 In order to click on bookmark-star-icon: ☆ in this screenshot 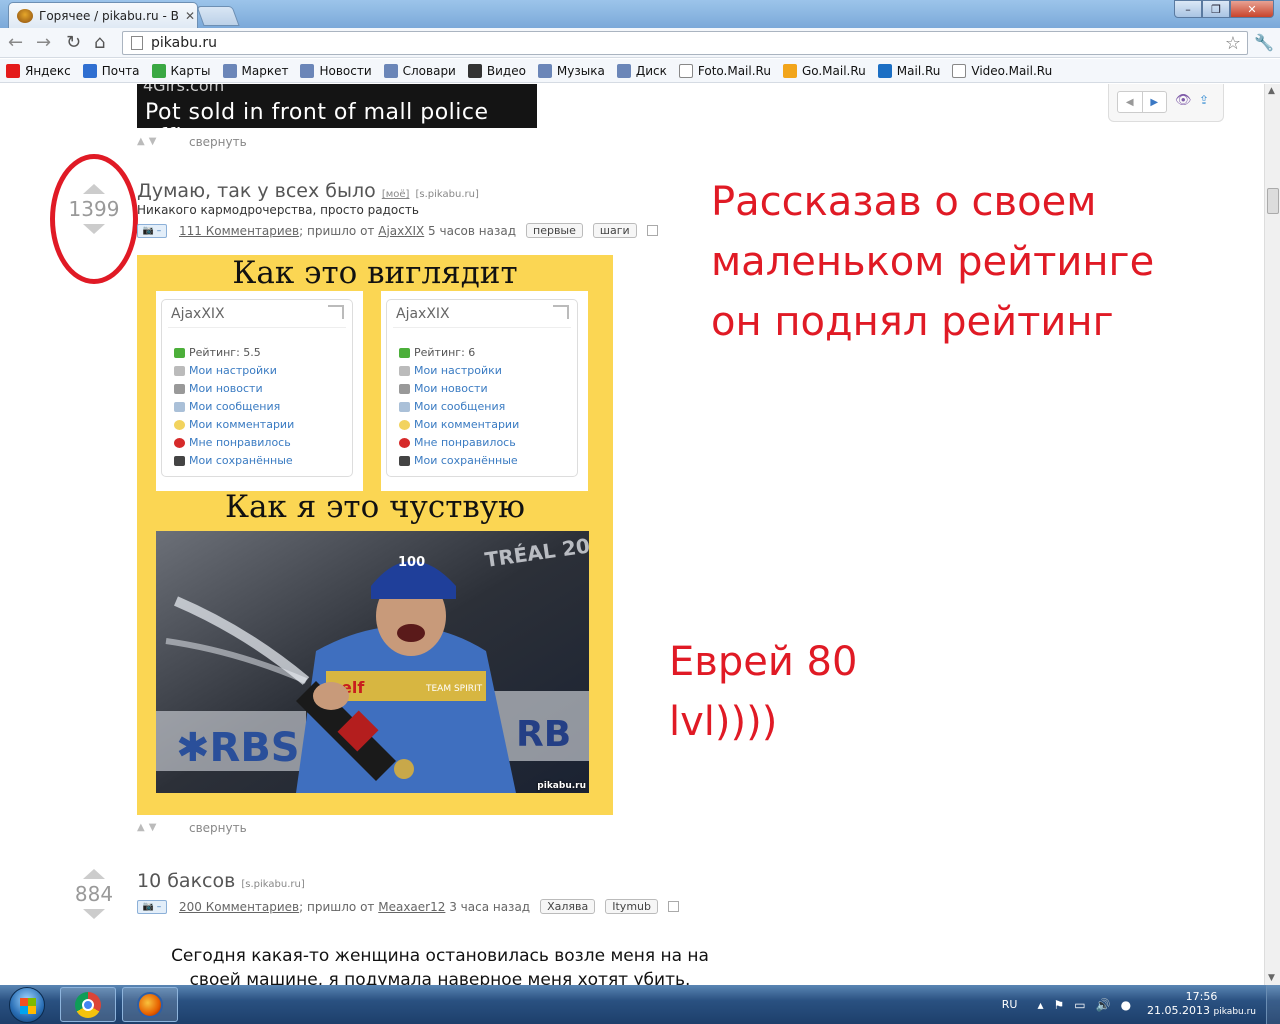, I will do `click(1233, 43)`.